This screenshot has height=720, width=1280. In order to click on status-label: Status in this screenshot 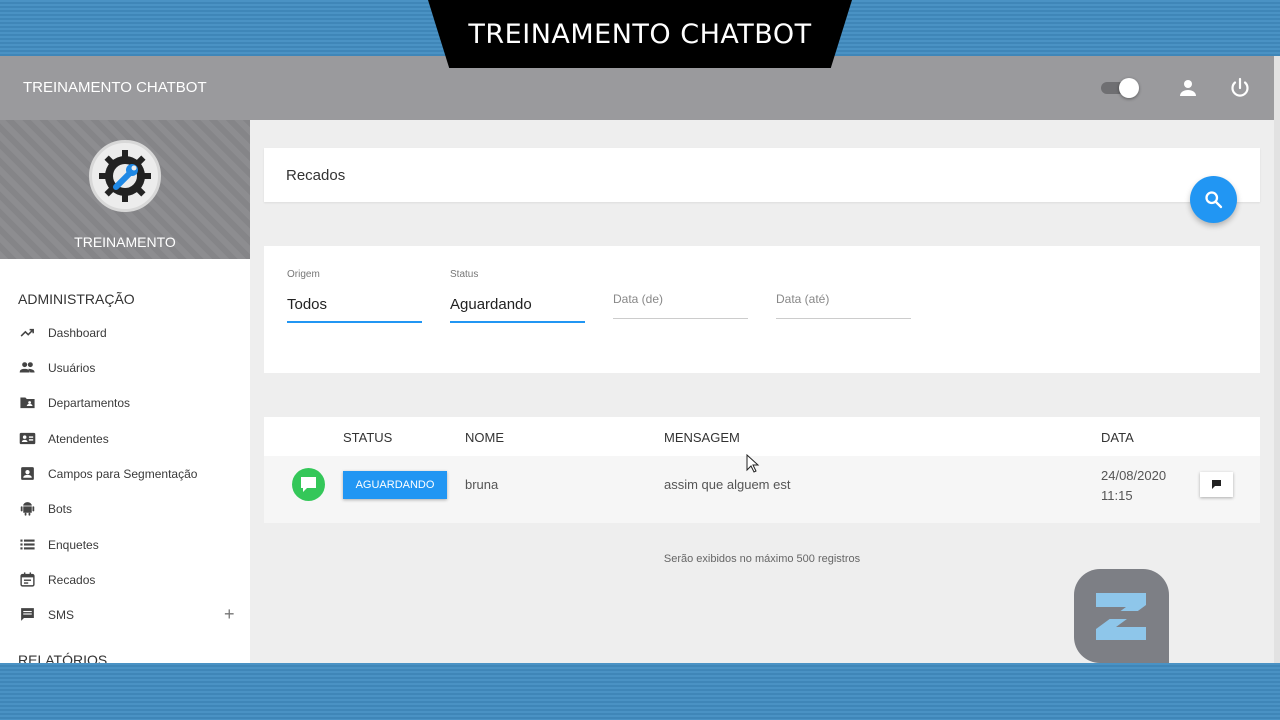, I will do `click(464, 274)`.